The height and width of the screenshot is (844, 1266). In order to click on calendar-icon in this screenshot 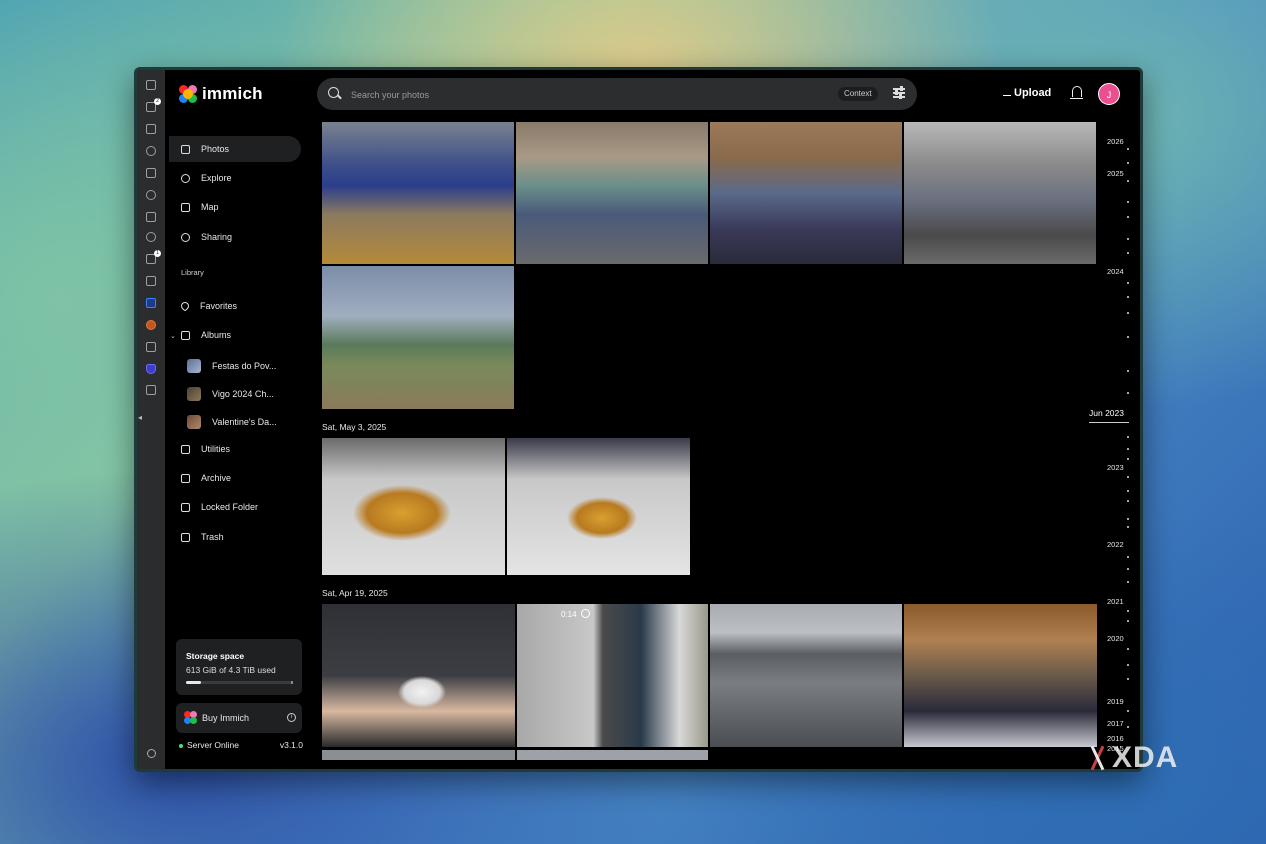, I will do `click(151, 281)`.